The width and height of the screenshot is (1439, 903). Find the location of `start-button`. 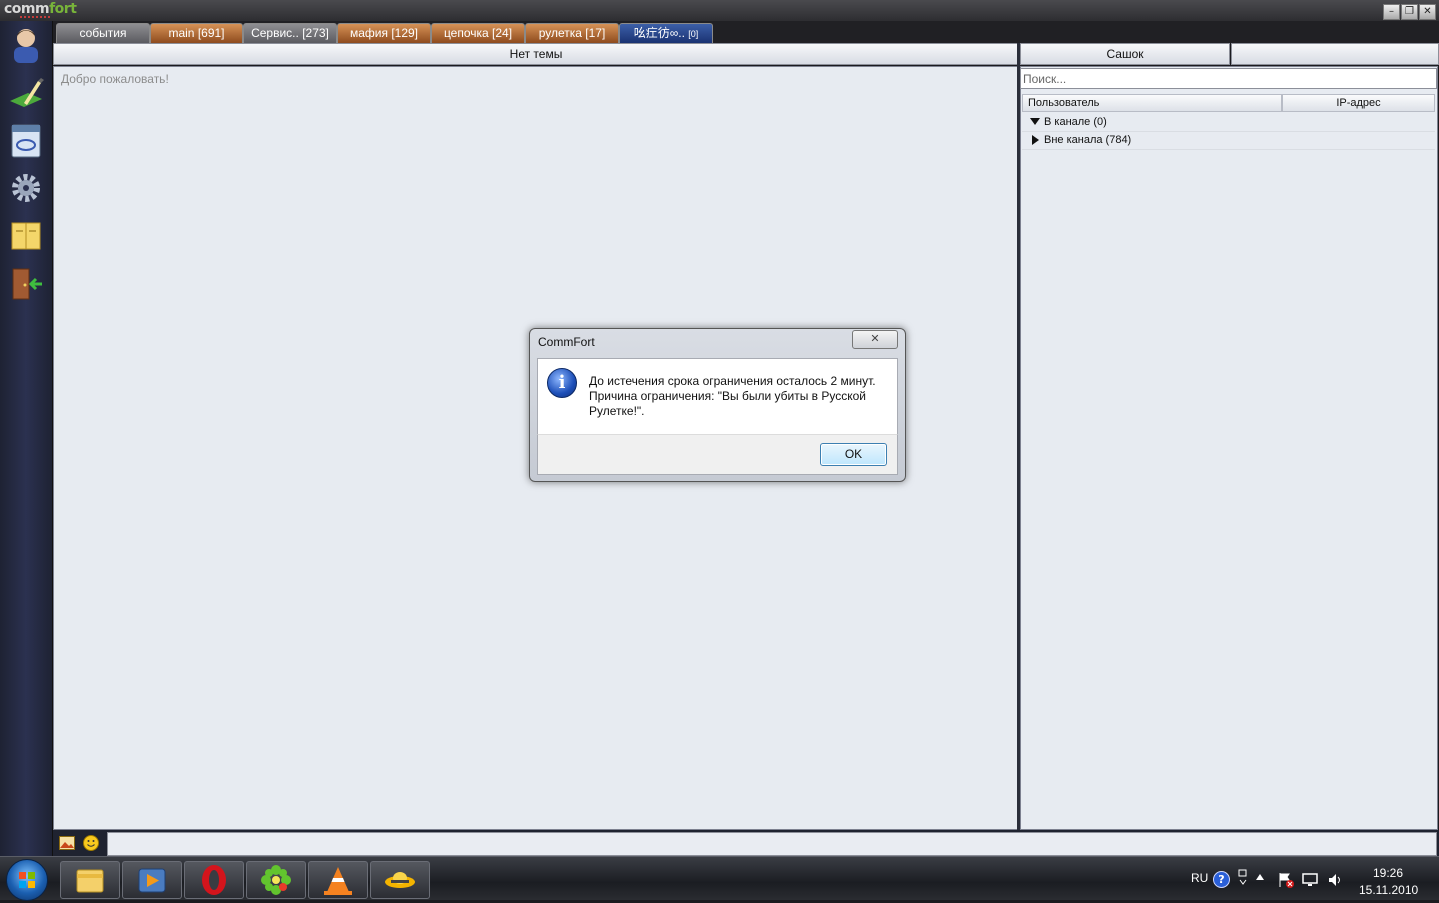

start-button is located at coordinates (27, 880).